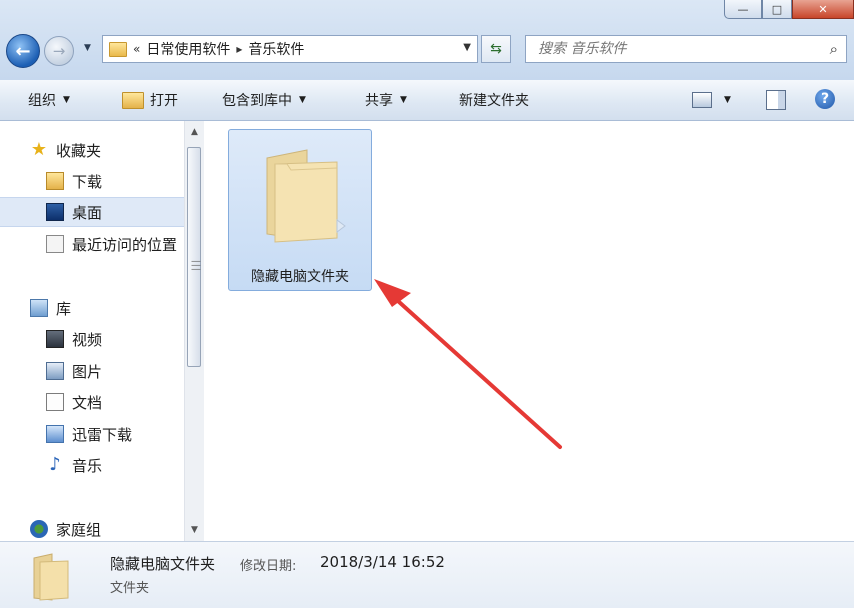 This screenshot has width=854, height=608. What do you see at coordinates (257, 101) in the screenshot?
I see `include-in-library-label: 包含到库中` at bounding box center [257, 101].